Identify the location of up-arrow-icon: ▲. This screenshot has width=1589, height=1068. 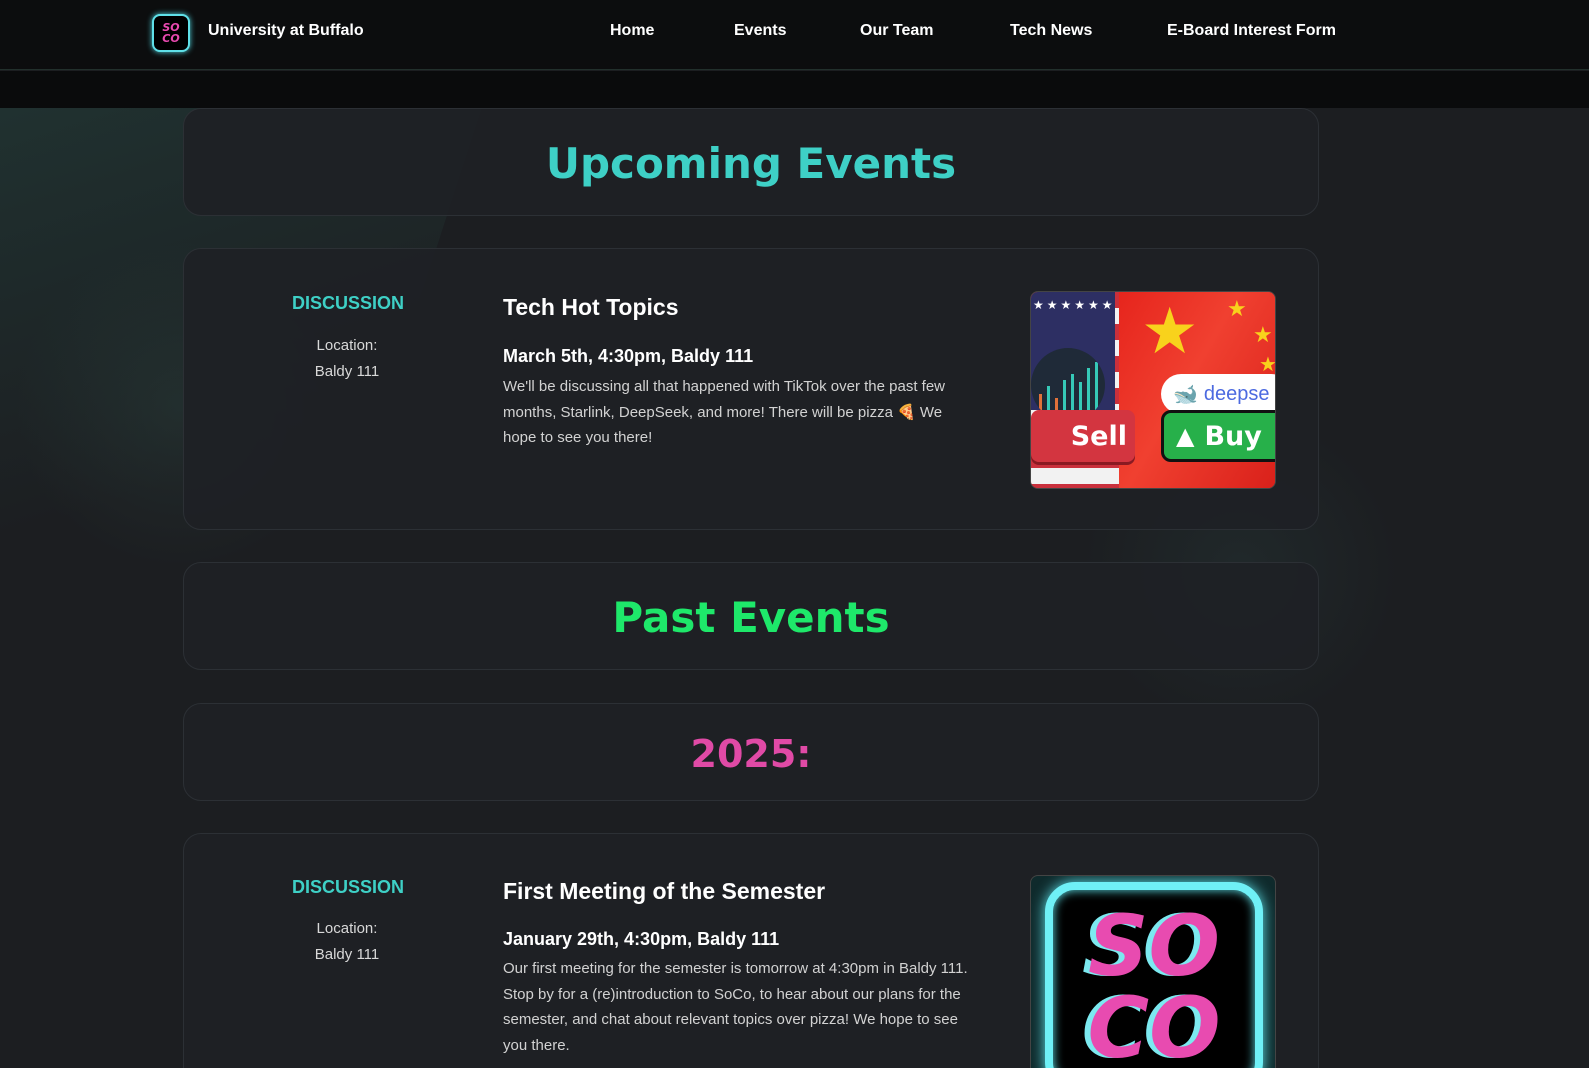
(1185, 436).